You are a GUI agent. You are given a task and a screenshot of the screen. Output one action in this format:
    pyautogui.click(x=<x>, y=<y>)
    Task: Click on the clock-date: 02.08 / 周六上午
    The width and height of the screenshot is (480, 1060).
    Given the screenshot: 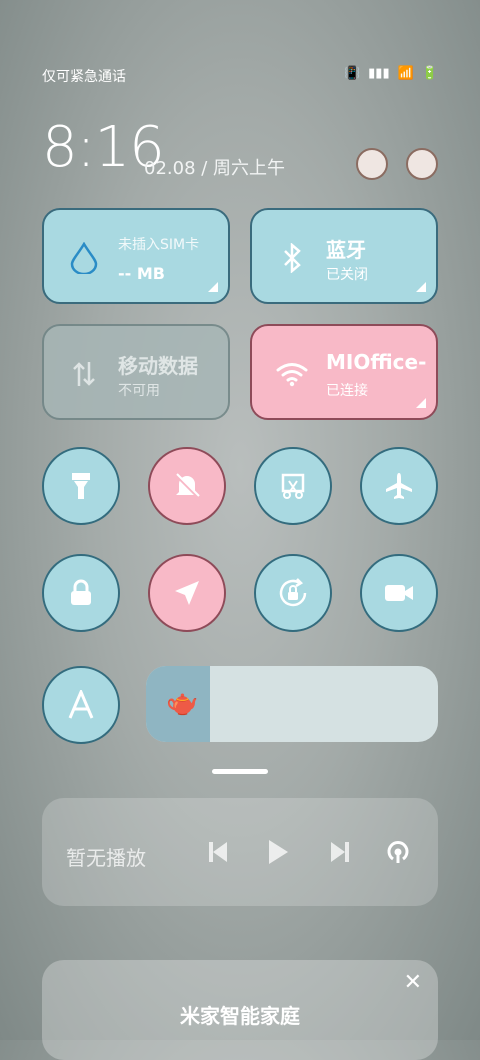 What is the action you would take?
    pyautogui.click(x=215, y=168)
    